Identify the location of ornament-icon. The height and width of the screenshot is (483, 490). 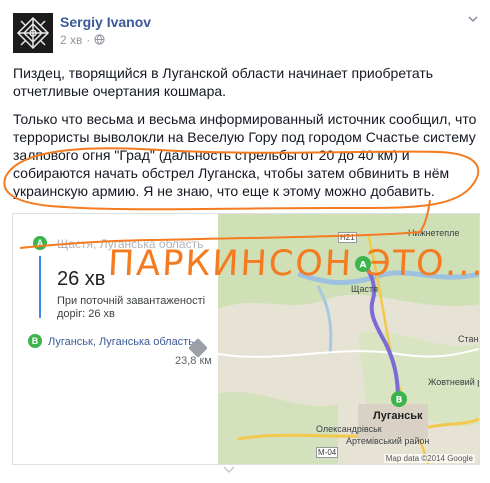
(33, 33).